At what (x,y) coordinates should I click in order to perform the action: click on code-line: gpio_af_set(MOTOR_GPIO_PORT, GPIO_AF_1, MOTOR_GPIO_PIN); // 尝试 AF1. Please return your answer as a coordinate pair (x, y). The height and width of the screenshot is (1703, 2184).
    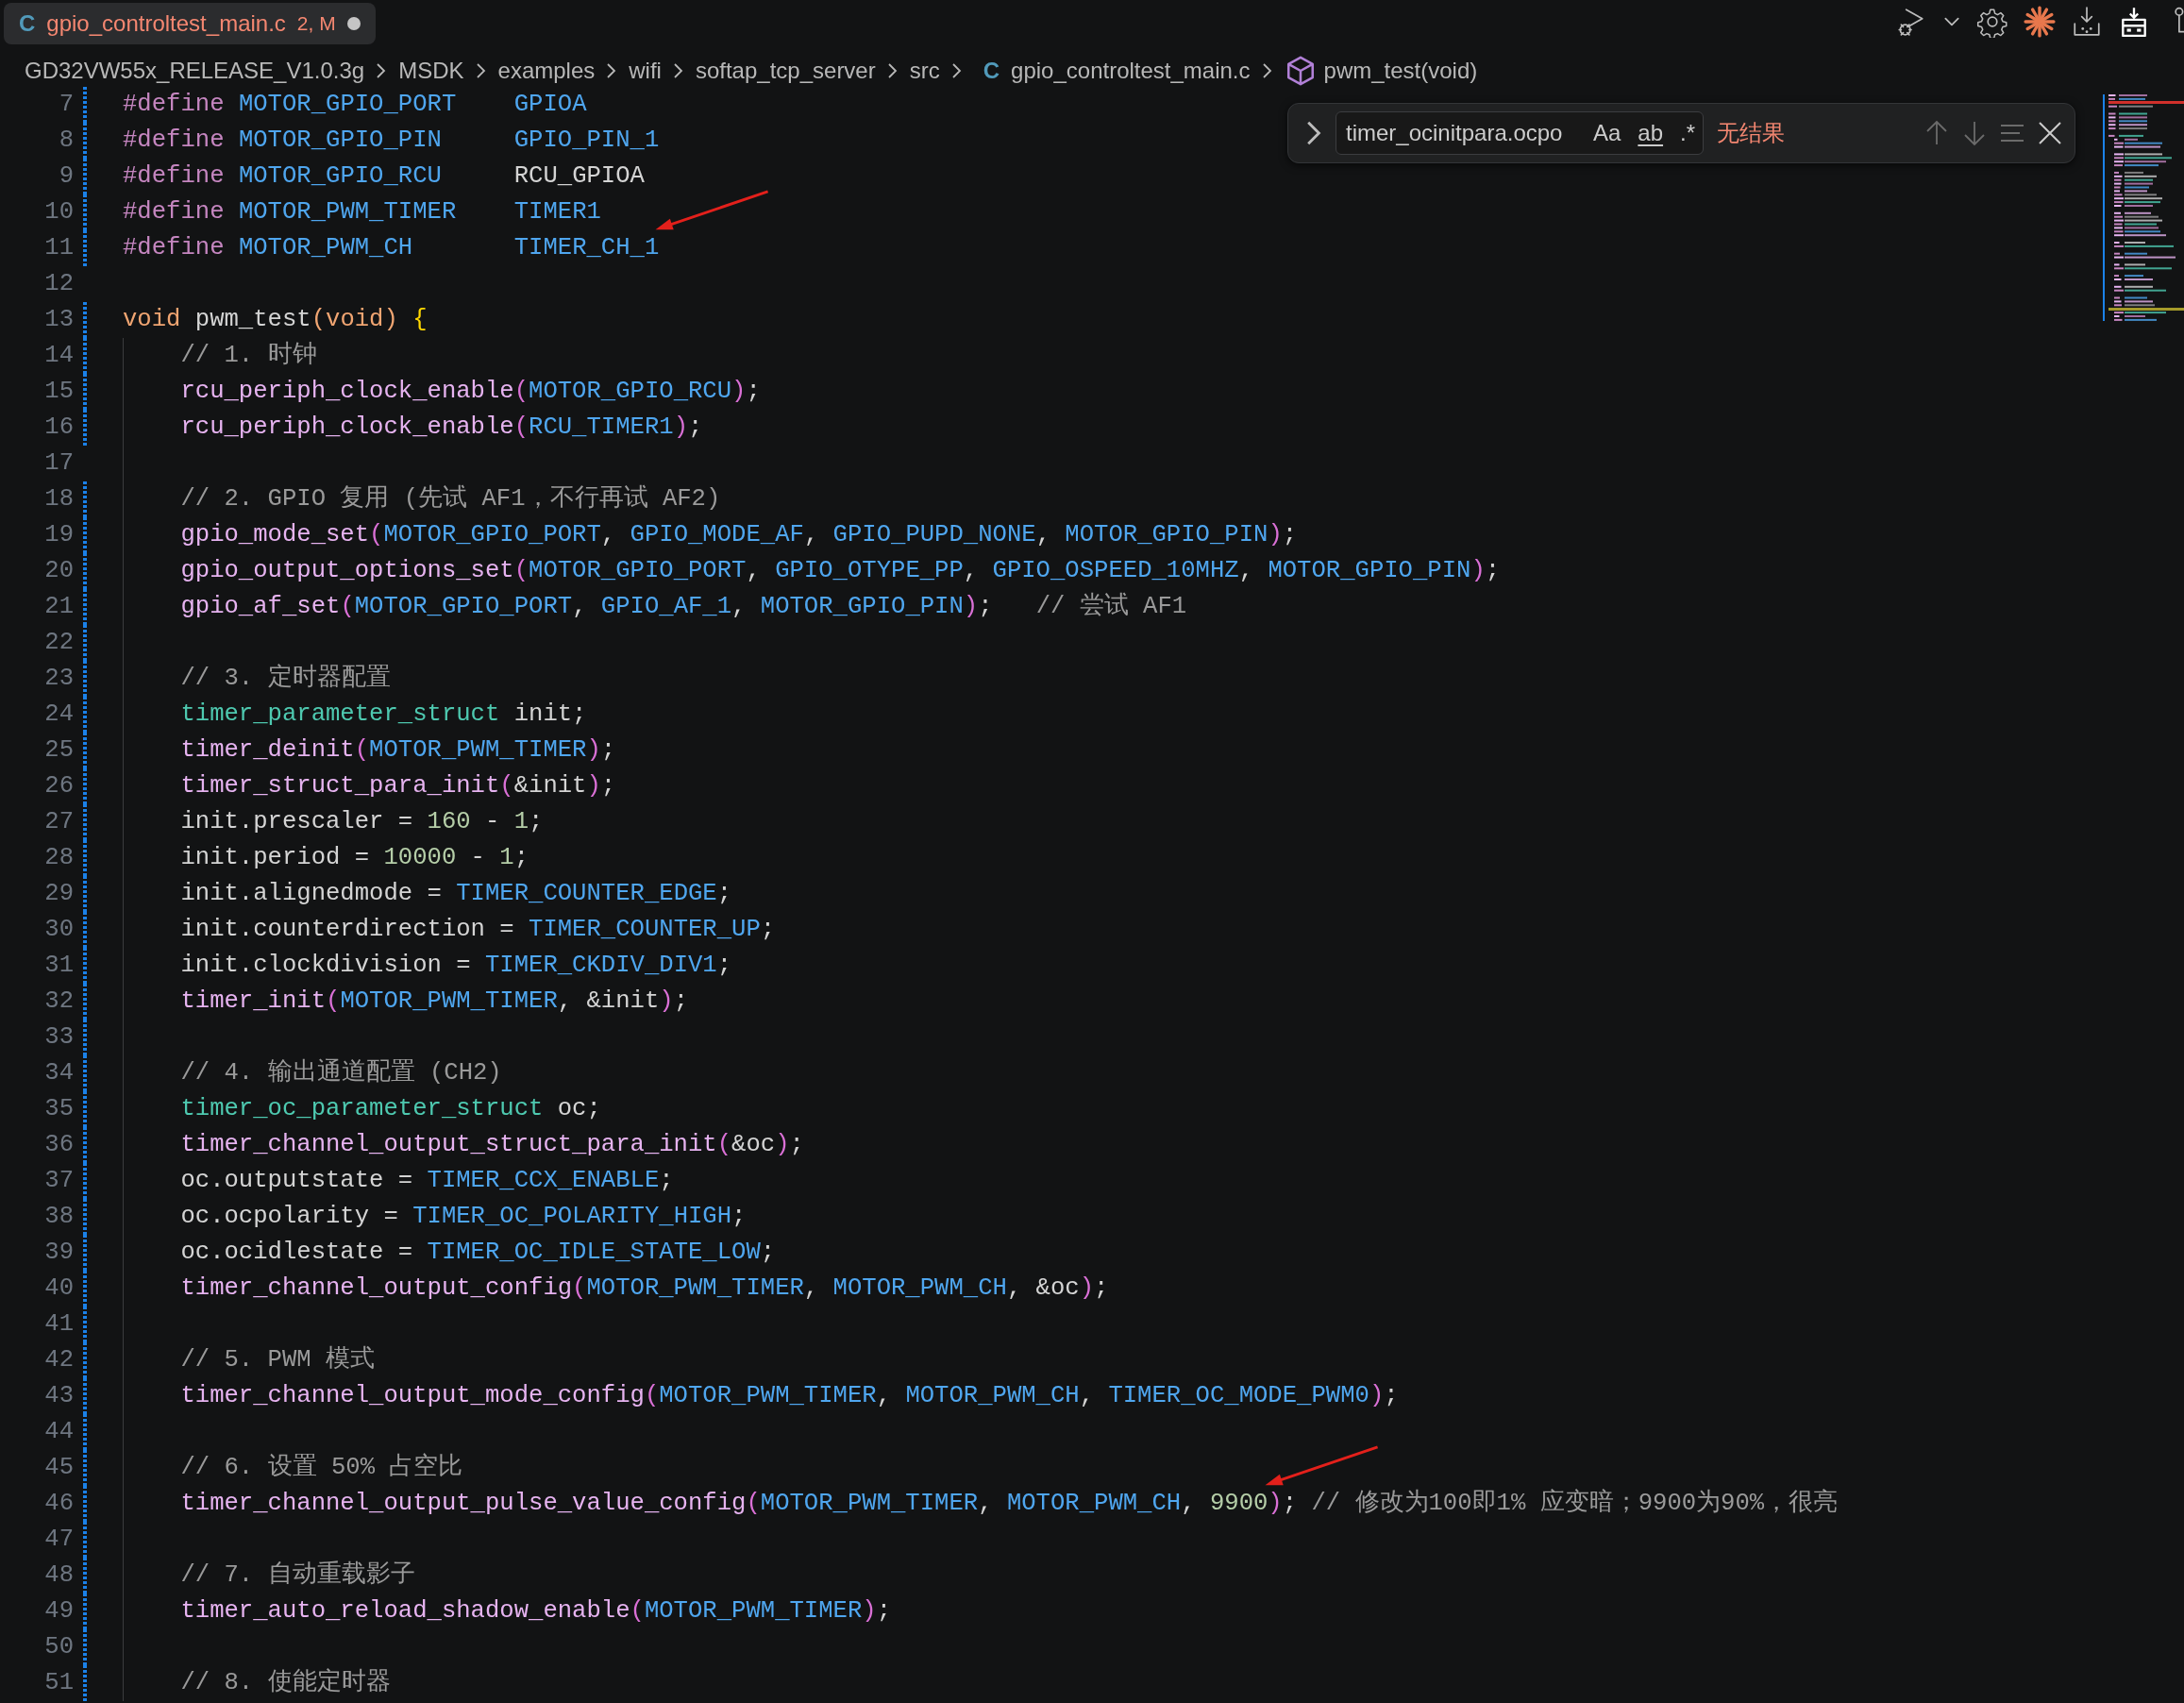
    Looking at the image, I should click on (683, 606).